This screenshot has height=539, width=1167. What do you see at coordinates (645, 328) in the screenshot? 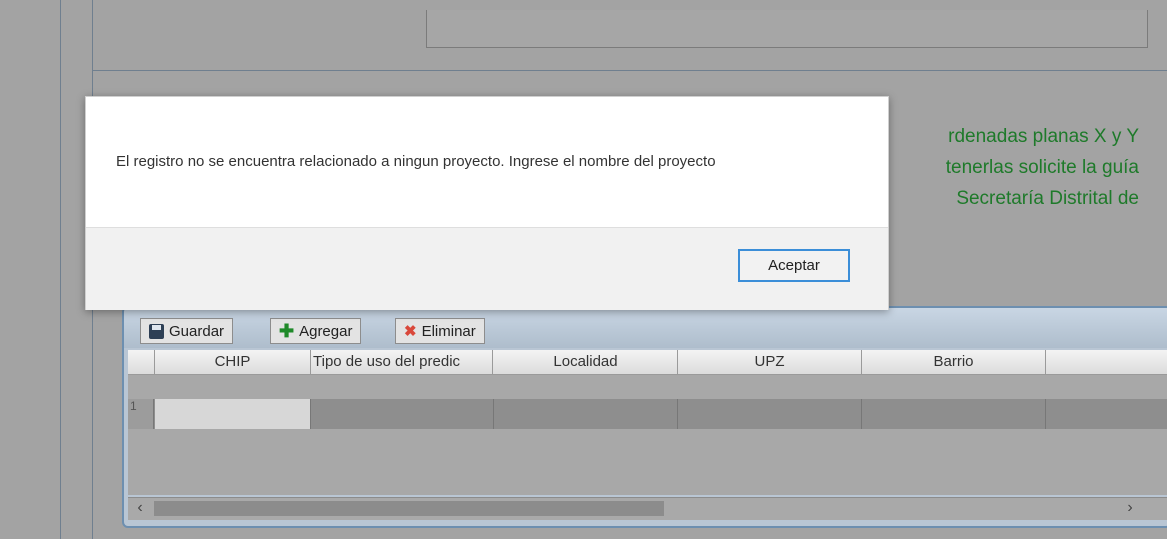
I see `grid-toolbar: Guardar ✚ Agregar ✖ Eliminar` at bounding box center [645, 328].